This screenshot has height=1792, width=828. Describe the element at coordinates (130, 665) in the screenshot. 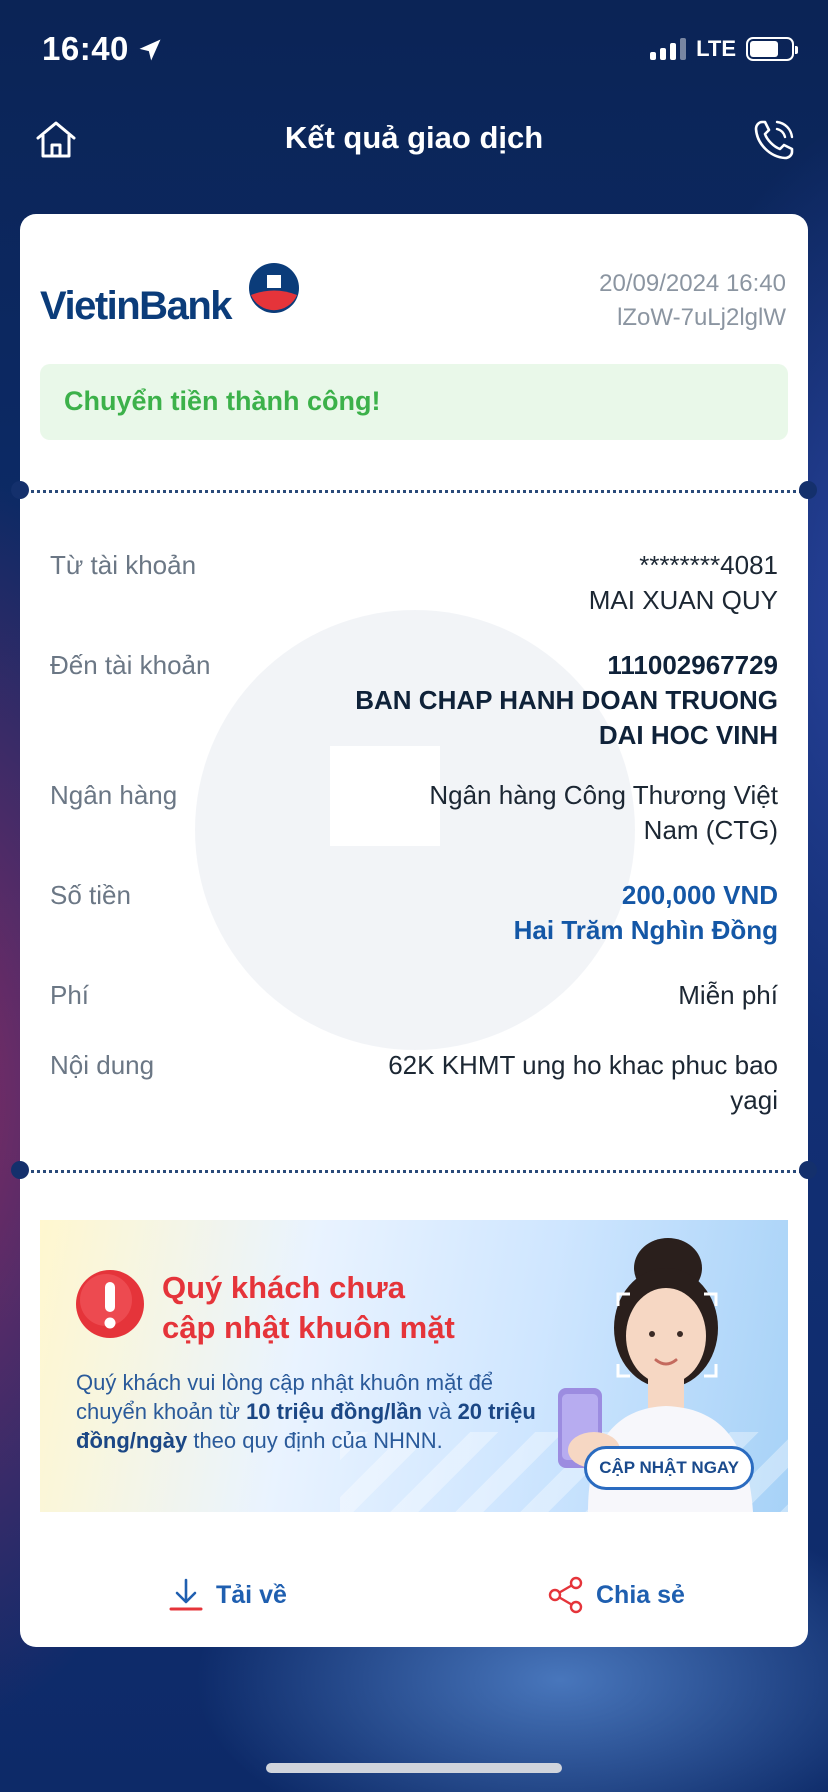

I see `to-account-label: Đến tài khoản` at that location.